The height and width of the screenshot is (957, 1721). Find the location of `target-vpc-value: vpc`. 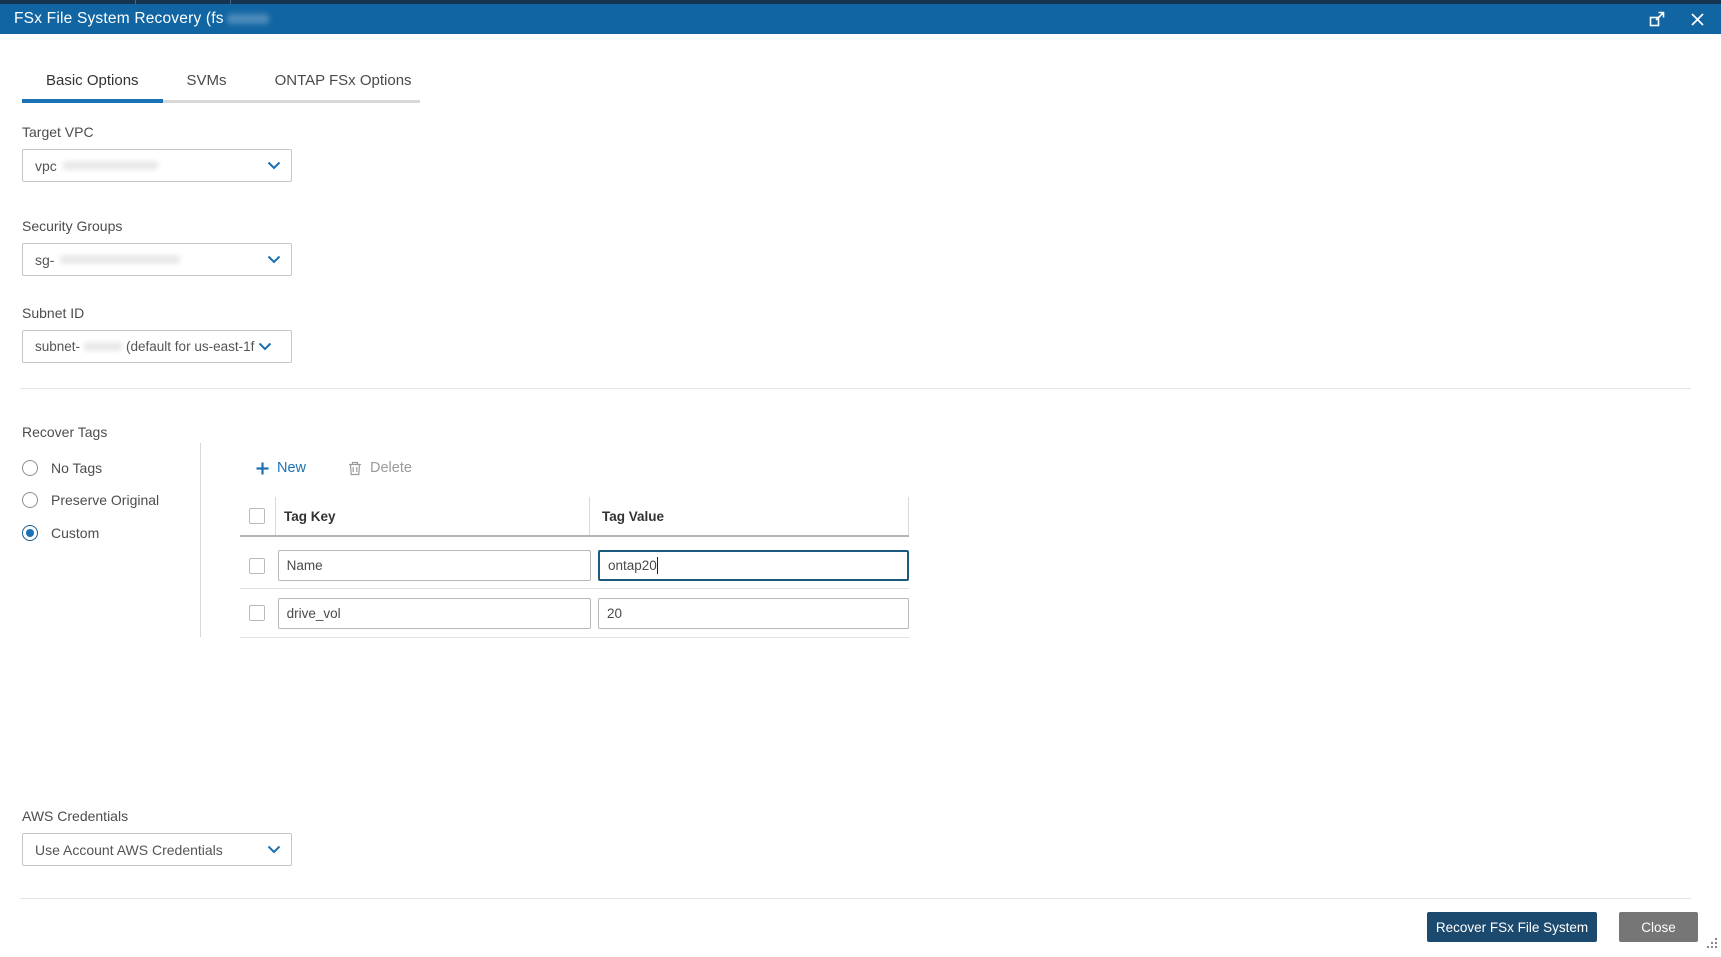

target-vpc-value: vpc is located at coordinates (46, 165).